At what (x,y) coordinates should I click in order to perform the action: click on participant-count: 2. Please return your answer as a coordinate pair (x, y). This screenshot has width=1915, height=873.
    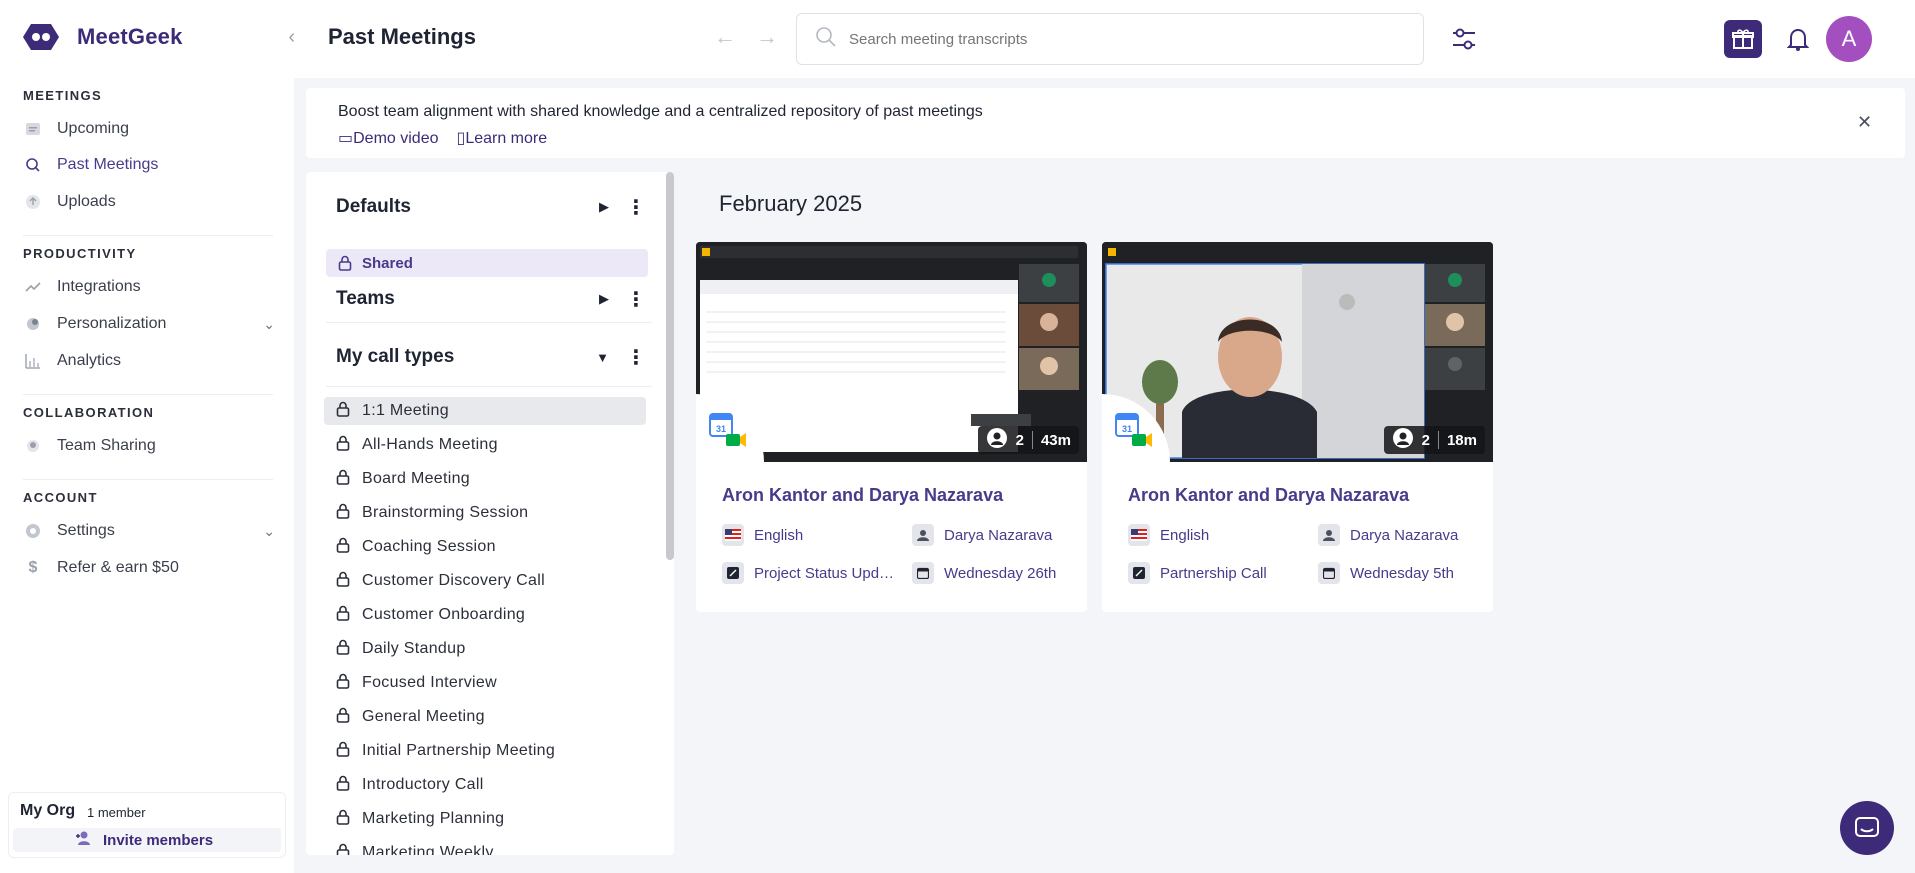
    Looking at the image, I should click on (1425, 440).